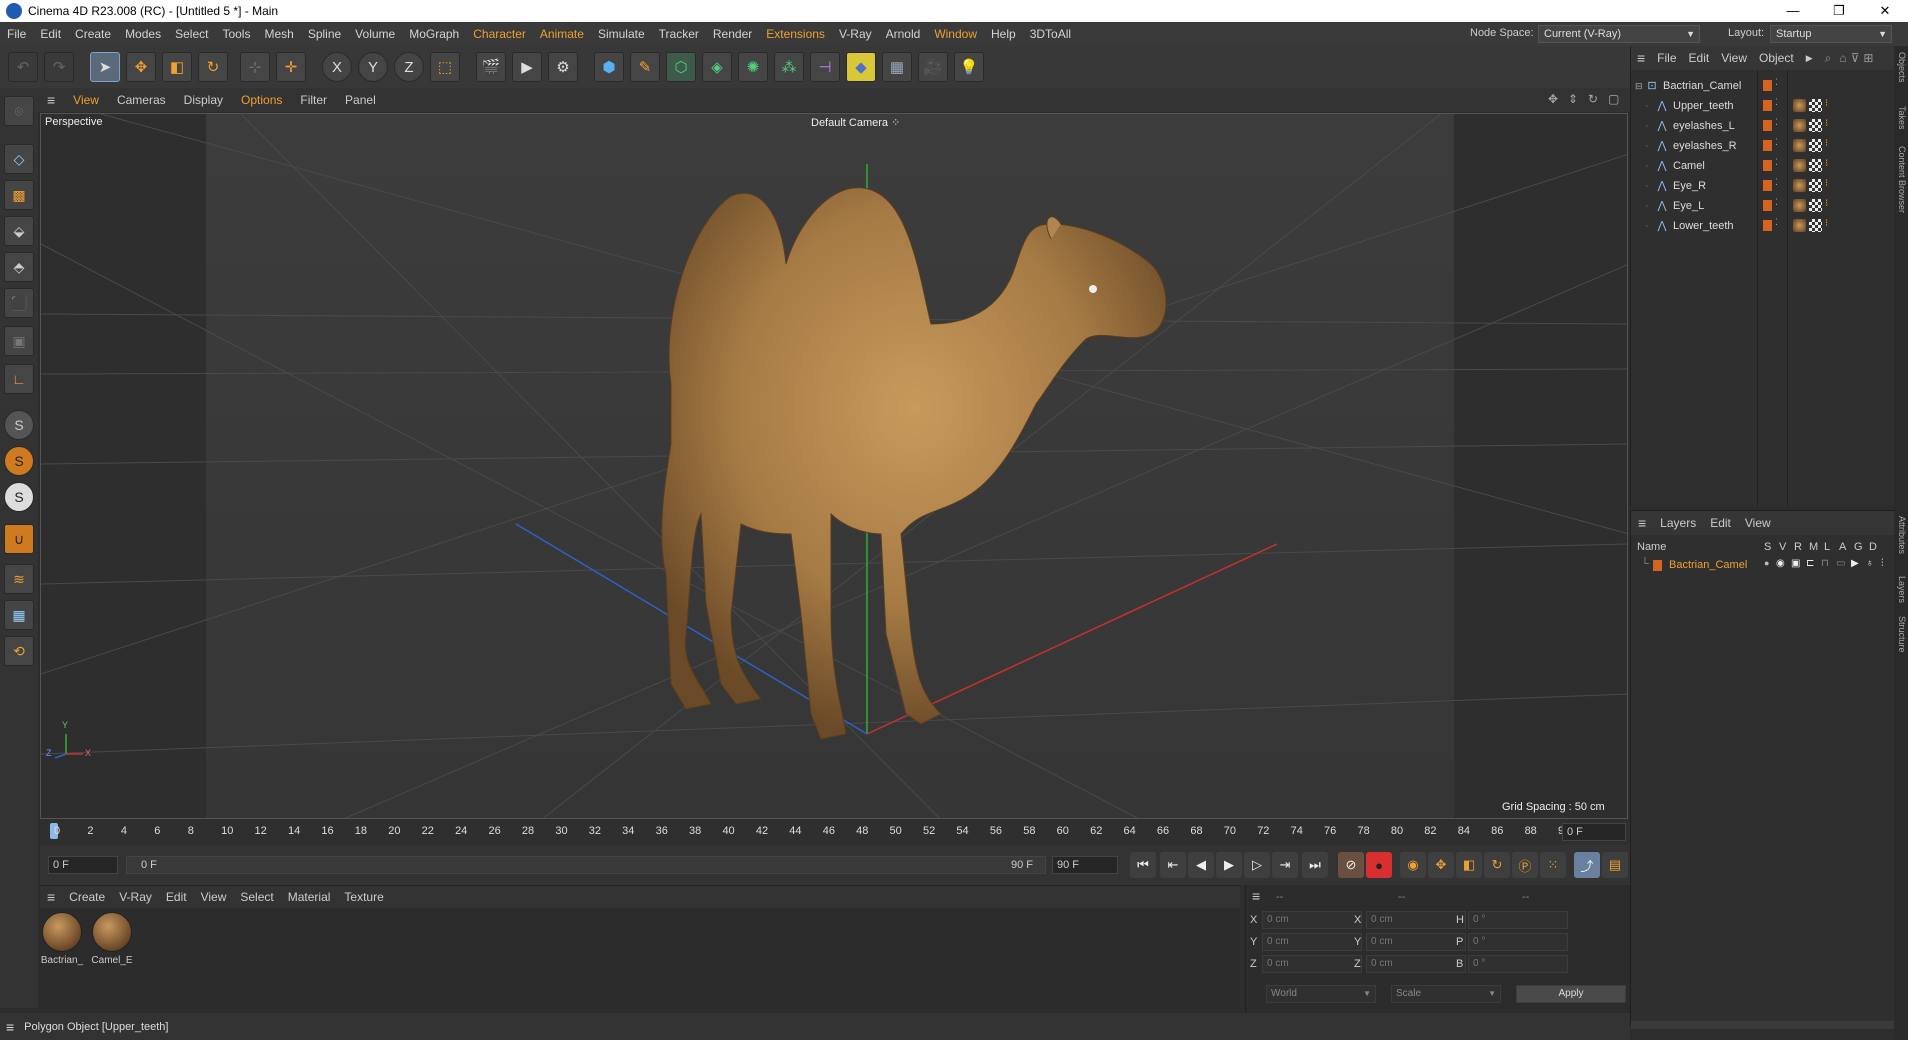 Image resolution: width=1908 pixels, height=1040 pixels. Describe the element at coordinates (499, 34) in the screenshot. I see `menu-character: Character` at that location.